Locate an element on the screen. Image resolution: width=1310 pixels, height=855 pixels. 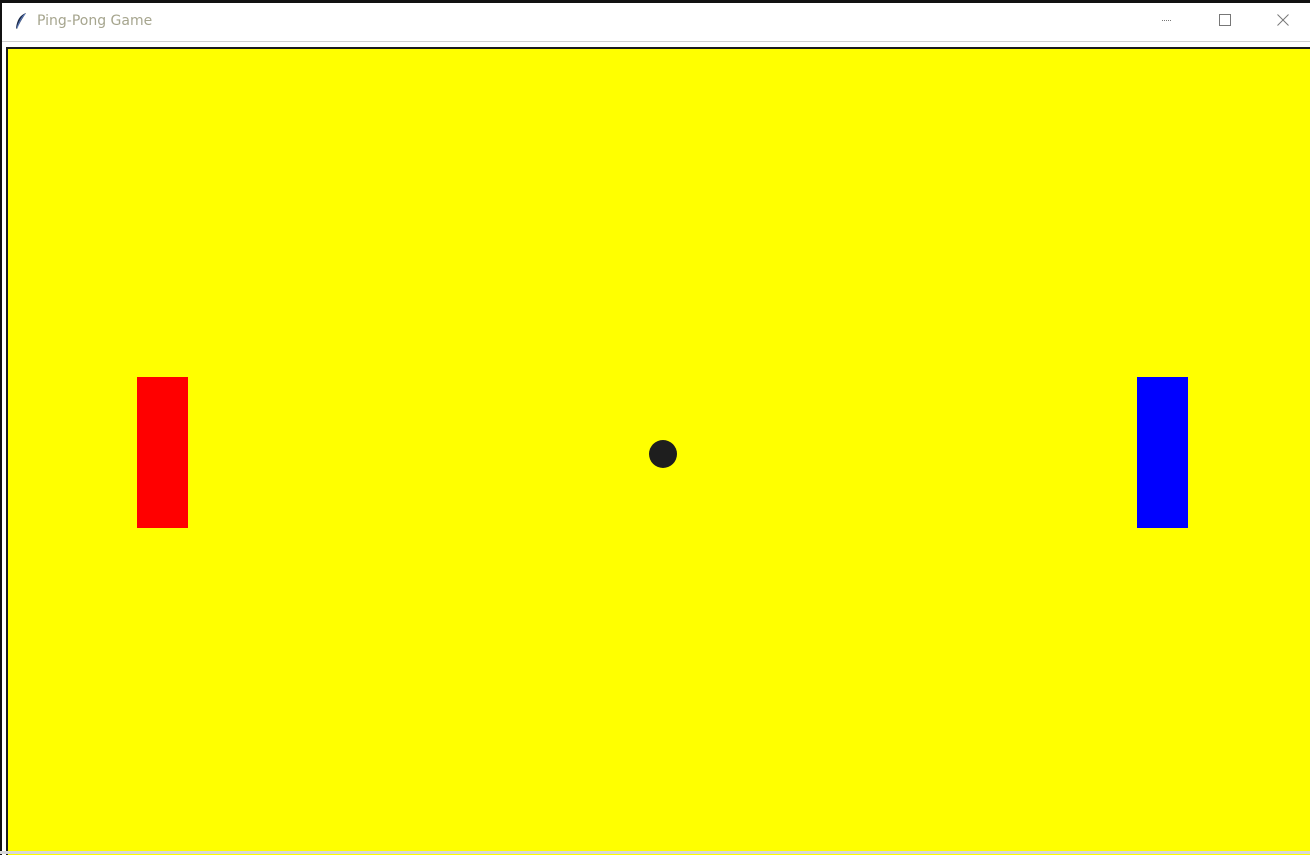
left-paddle is located at coordinates (162, 452).